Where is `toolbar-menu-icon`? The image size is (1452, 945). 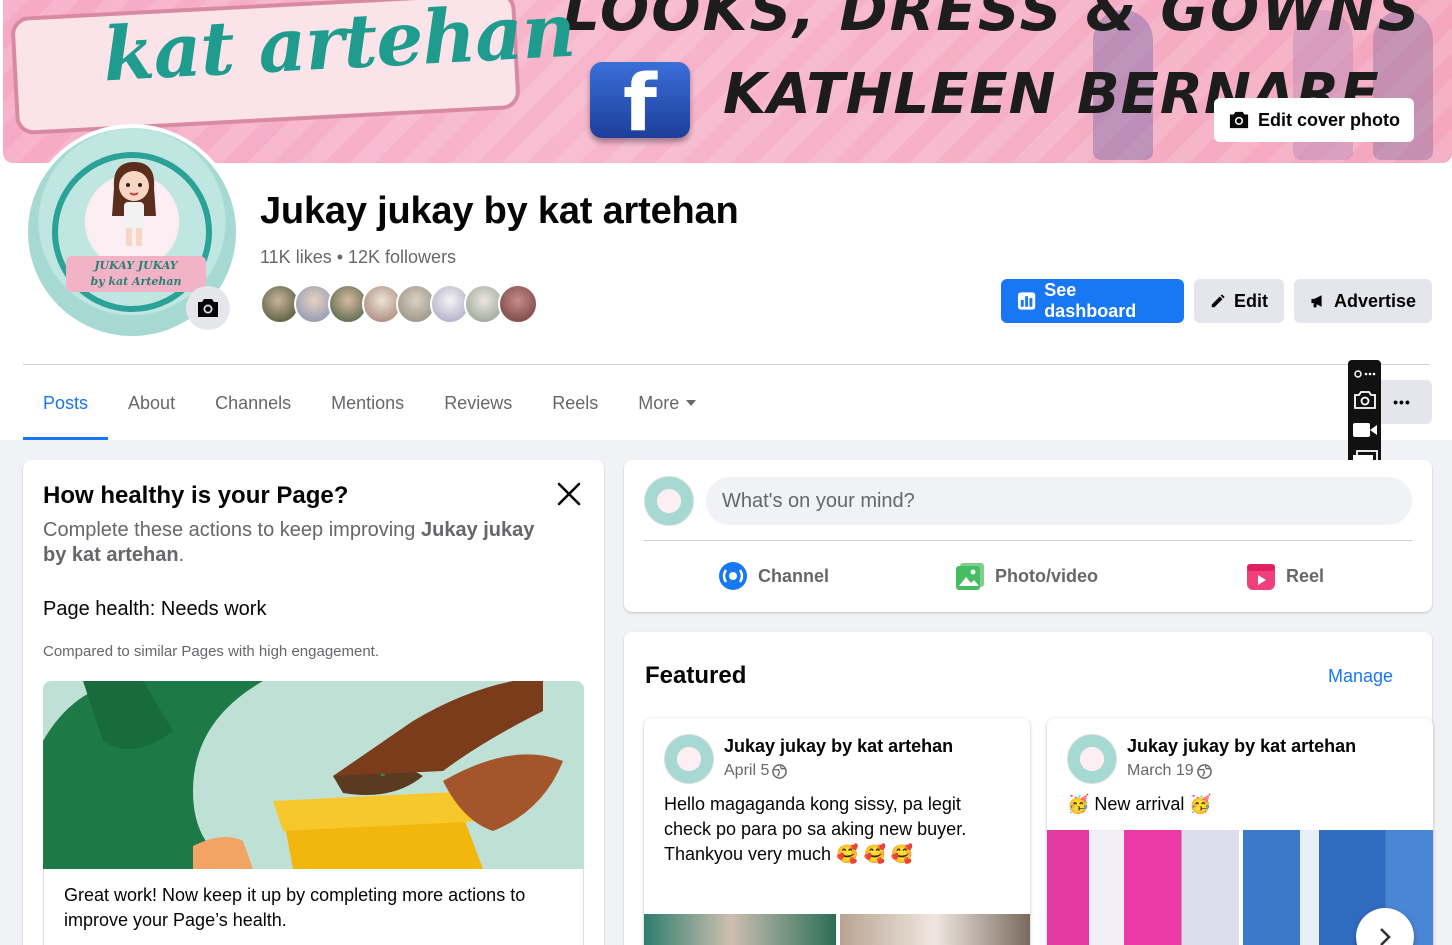 toolbar-menu-icon is located at coordinates (1365, 374).